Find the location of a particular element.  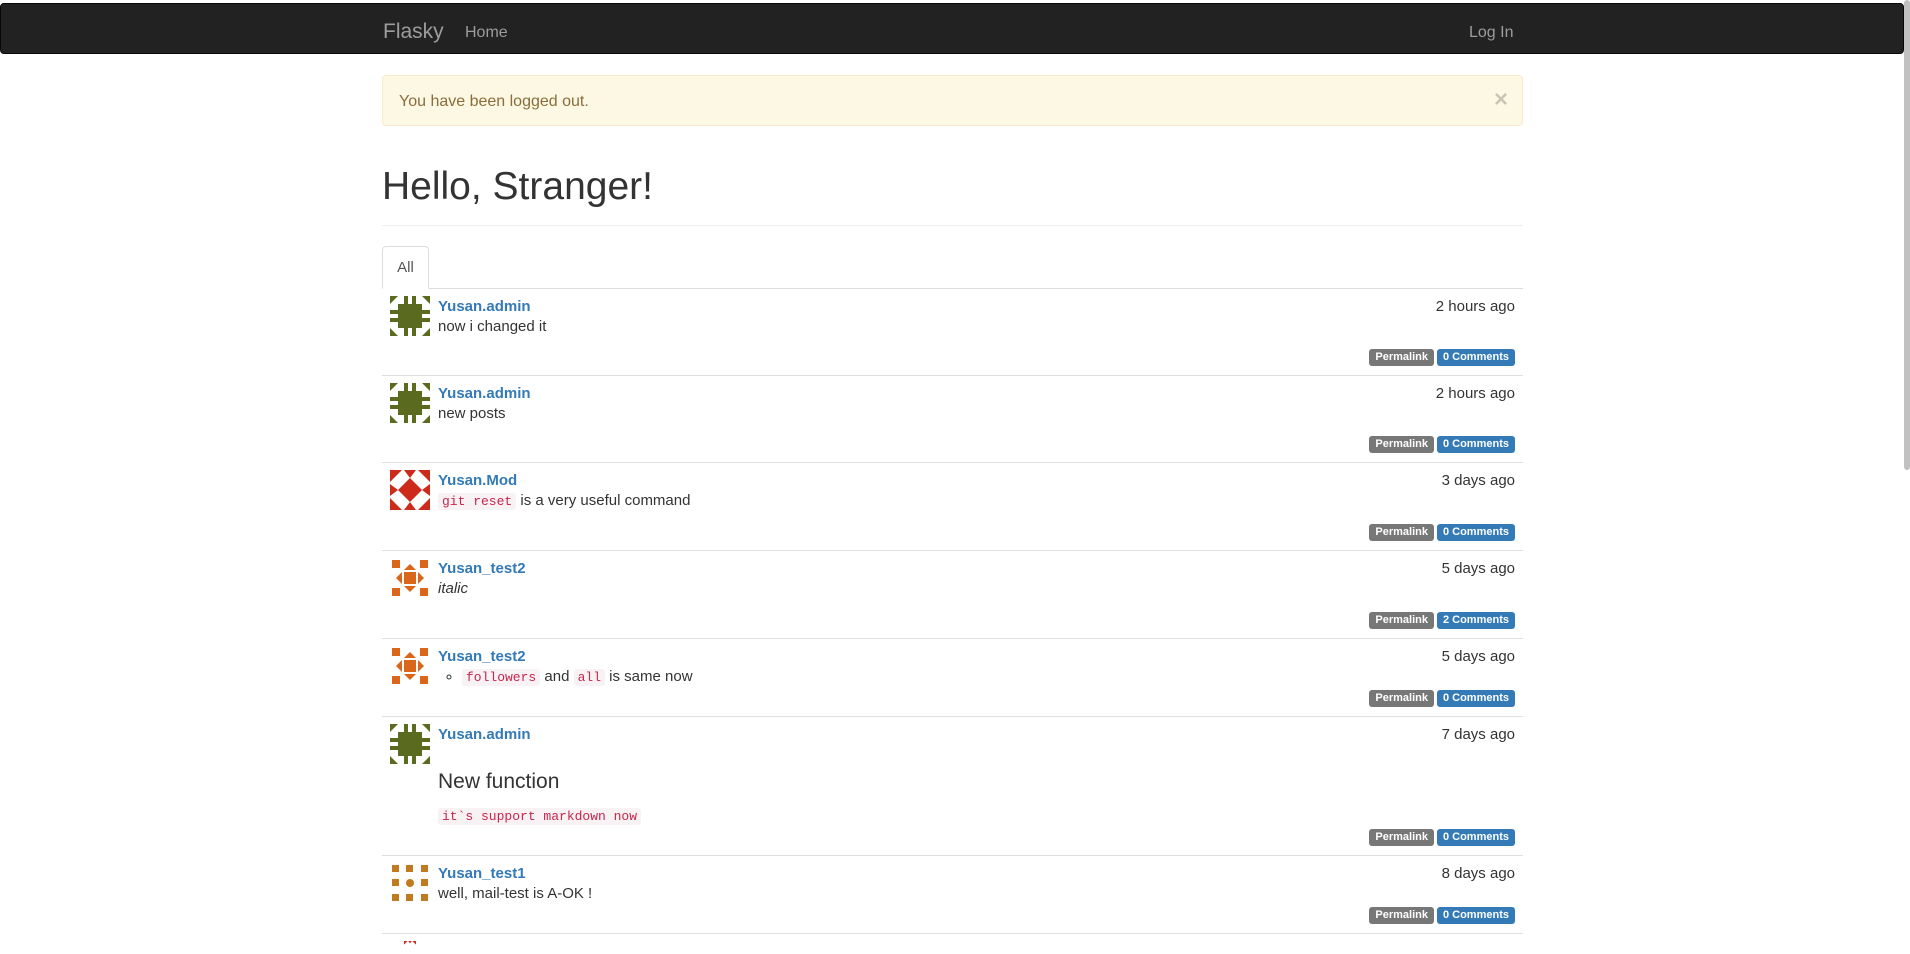

inline-code: all is located at coordinates (589, 677).